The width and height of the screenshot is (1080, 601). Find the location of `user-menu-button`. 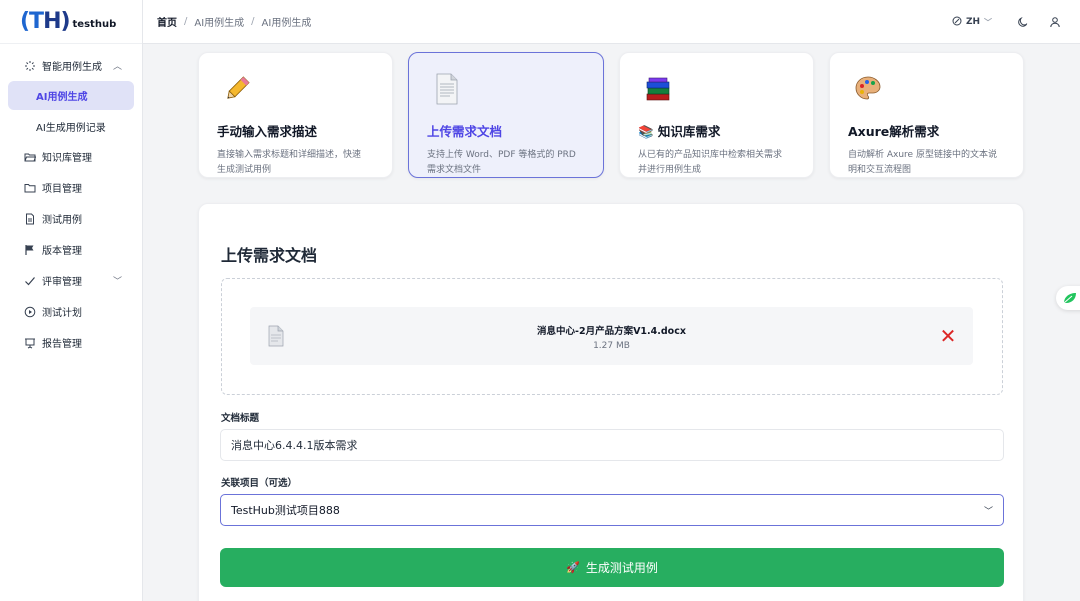

user-menu-button is located at coordinates (1055, 22).